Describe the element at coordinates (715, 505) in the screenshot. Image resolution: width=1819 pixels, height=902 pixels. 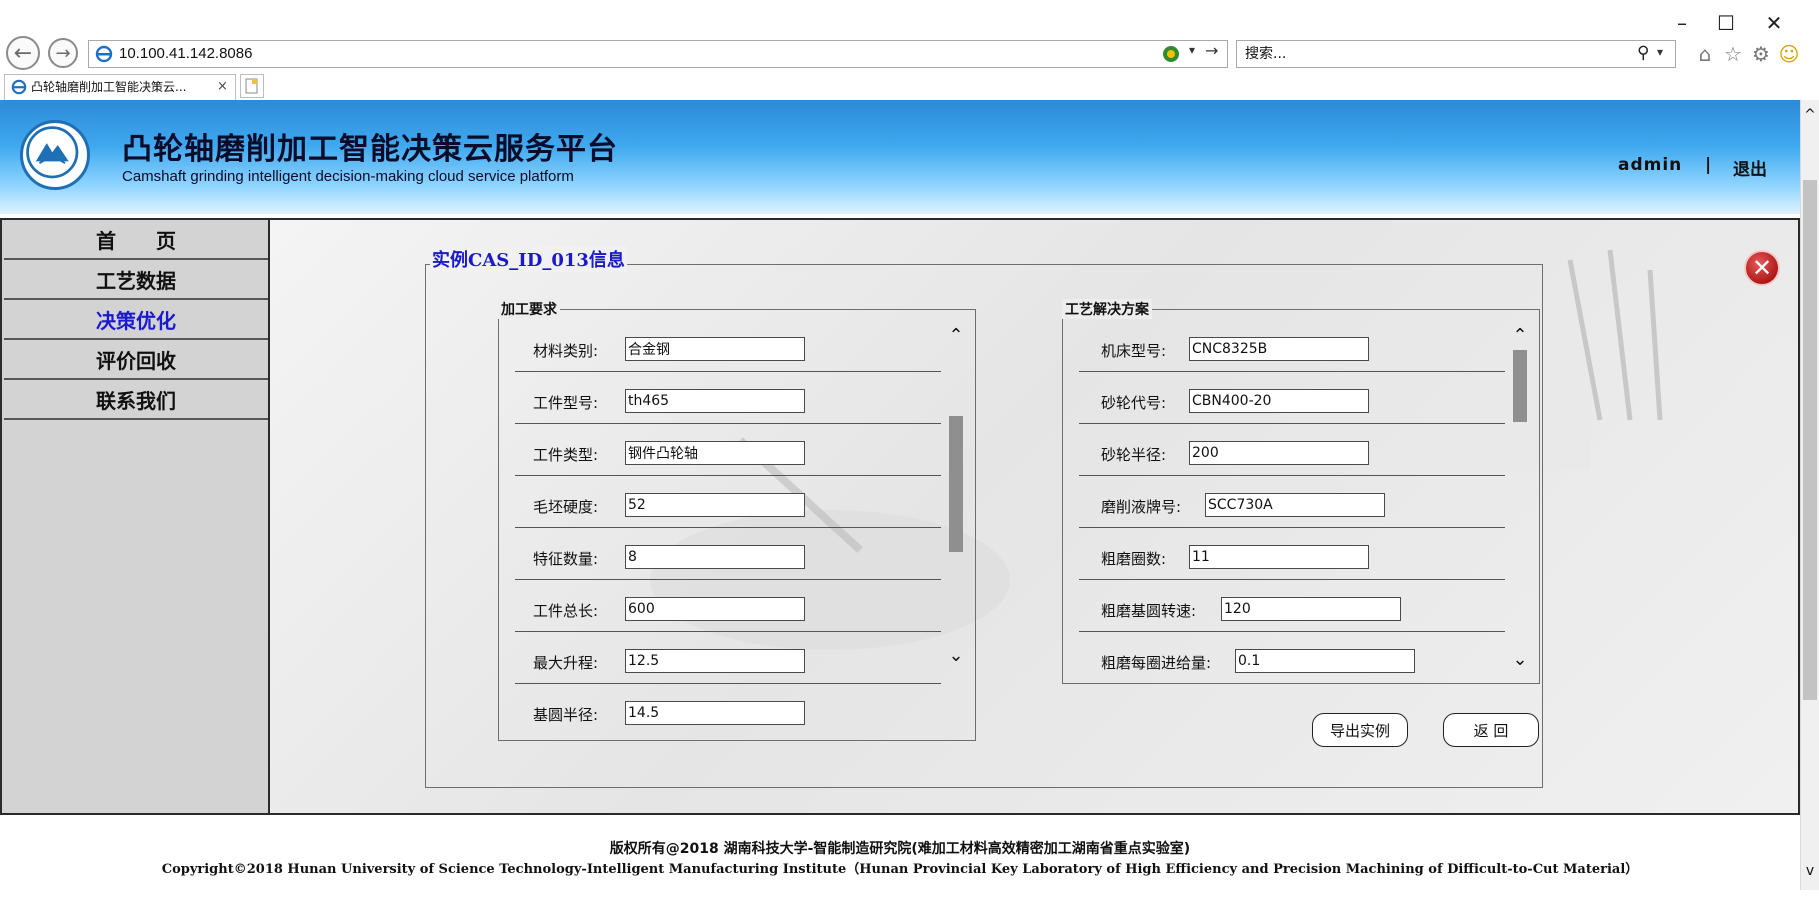
I see `blank-hardness-input` at that location.